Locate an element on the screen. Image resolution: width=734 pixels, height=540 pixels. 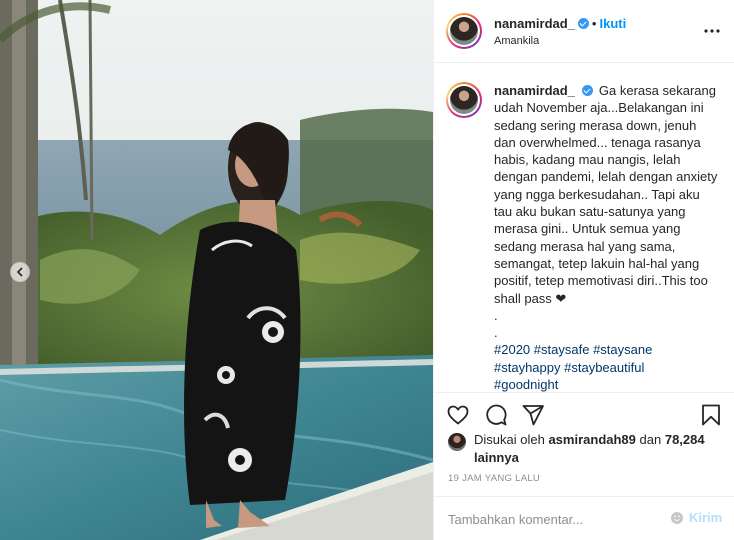
hashtag-link: #stayhappy is located at coordinates (527, 367).